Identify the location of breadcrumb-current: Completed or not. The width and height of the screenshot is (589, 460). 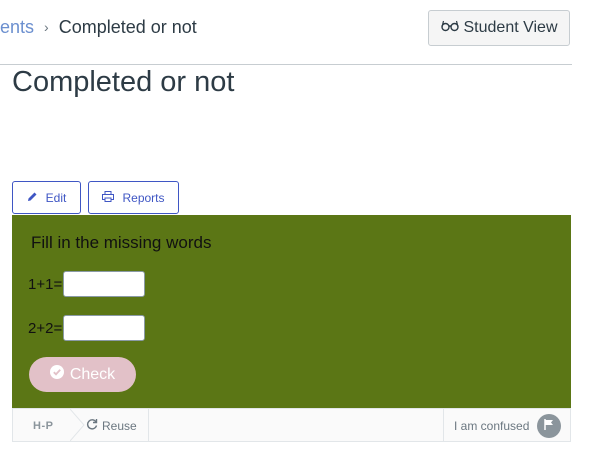
(127, 26).